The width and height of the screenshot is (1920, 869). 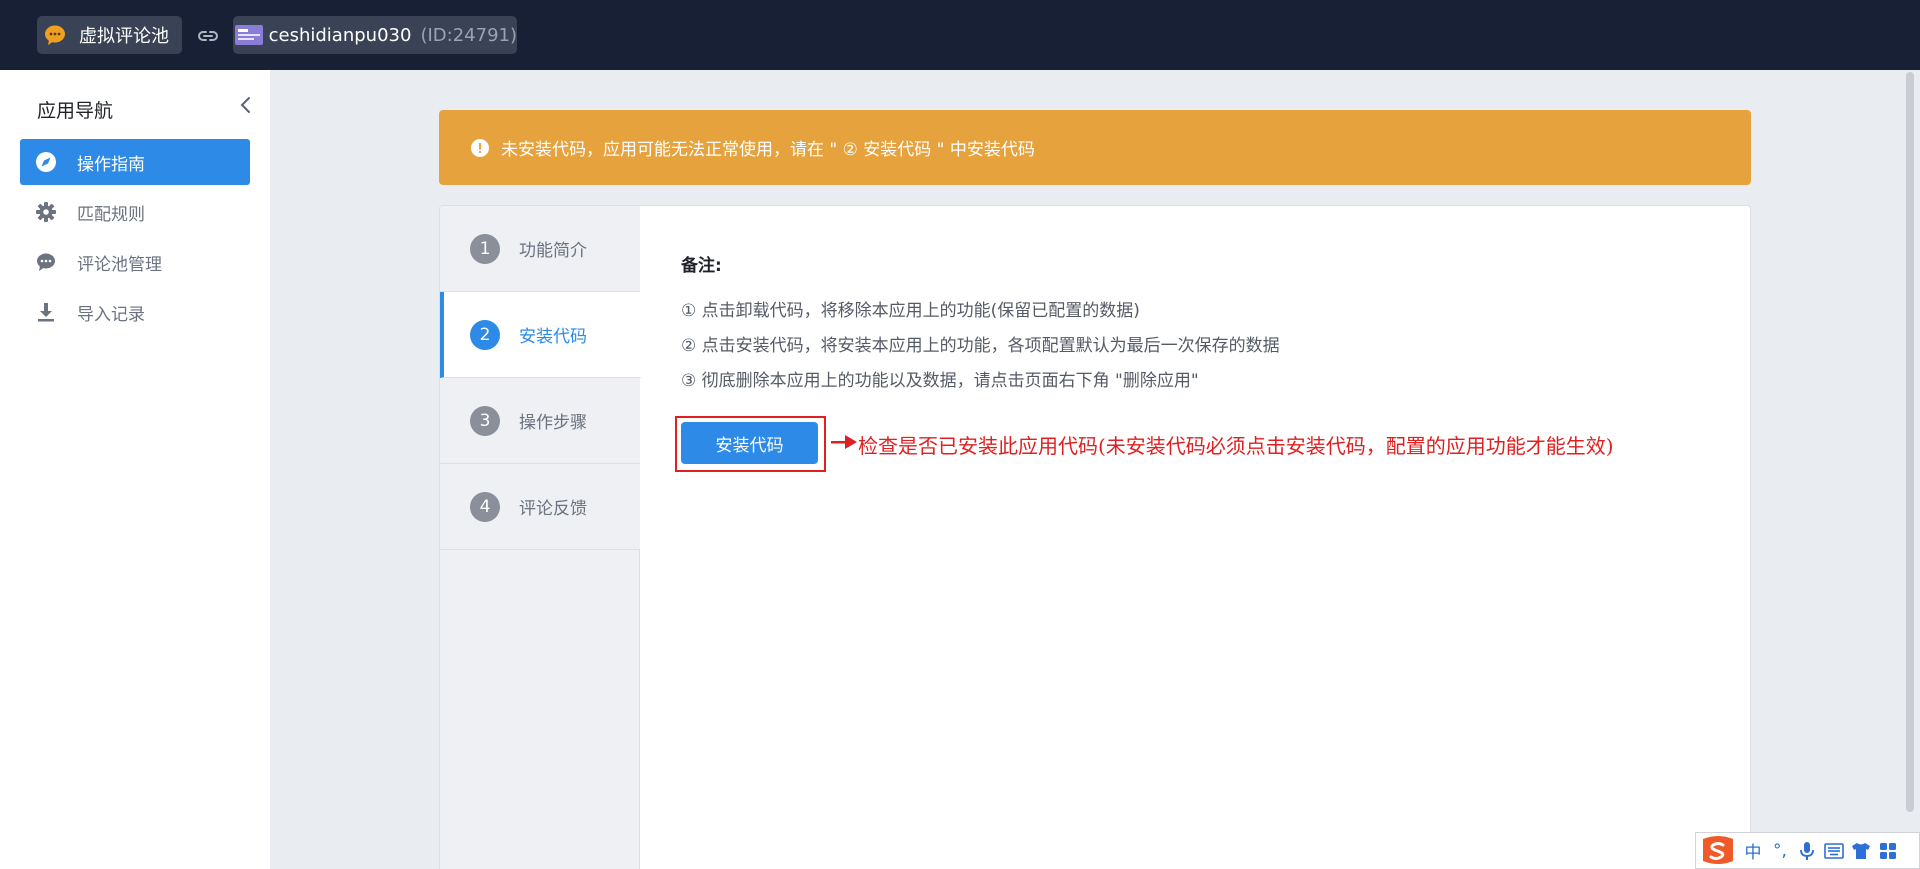 What do you see at coordinates (485, 506) in the screenshot?
I see `step-number: 4` at bounding box center [485, 506].